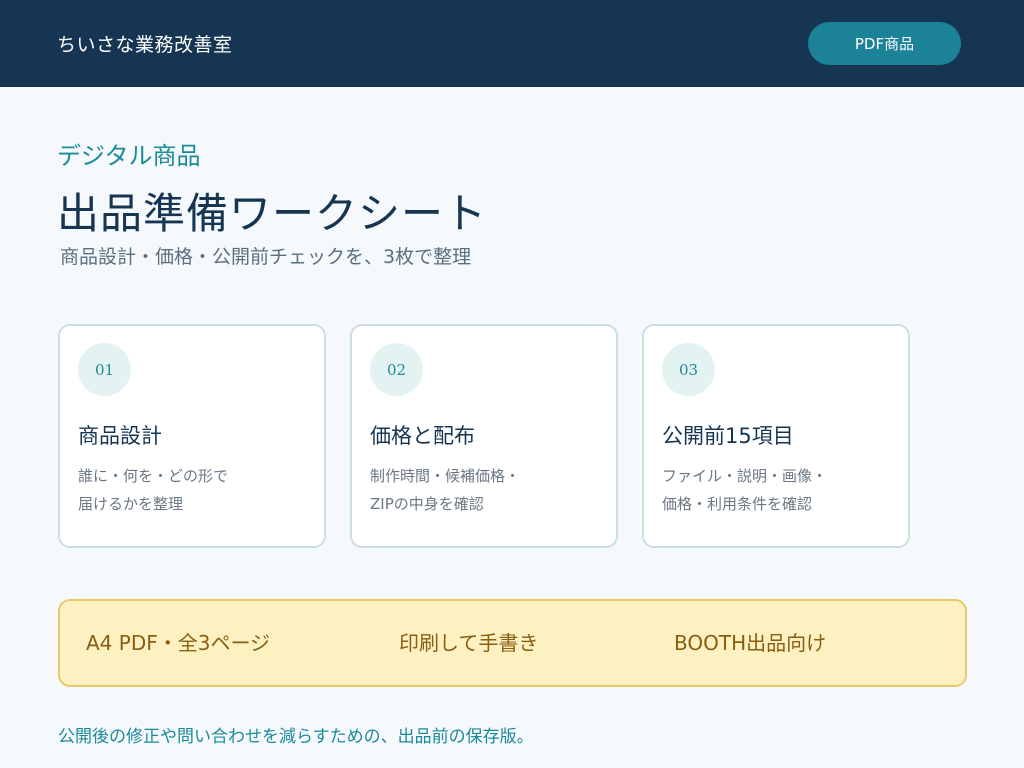 The image size is (1024, 768). What do you see at coordinates (120, 436) in the screenshot?
I see `card-title: 商品設計` at bounding box center [120, 436].